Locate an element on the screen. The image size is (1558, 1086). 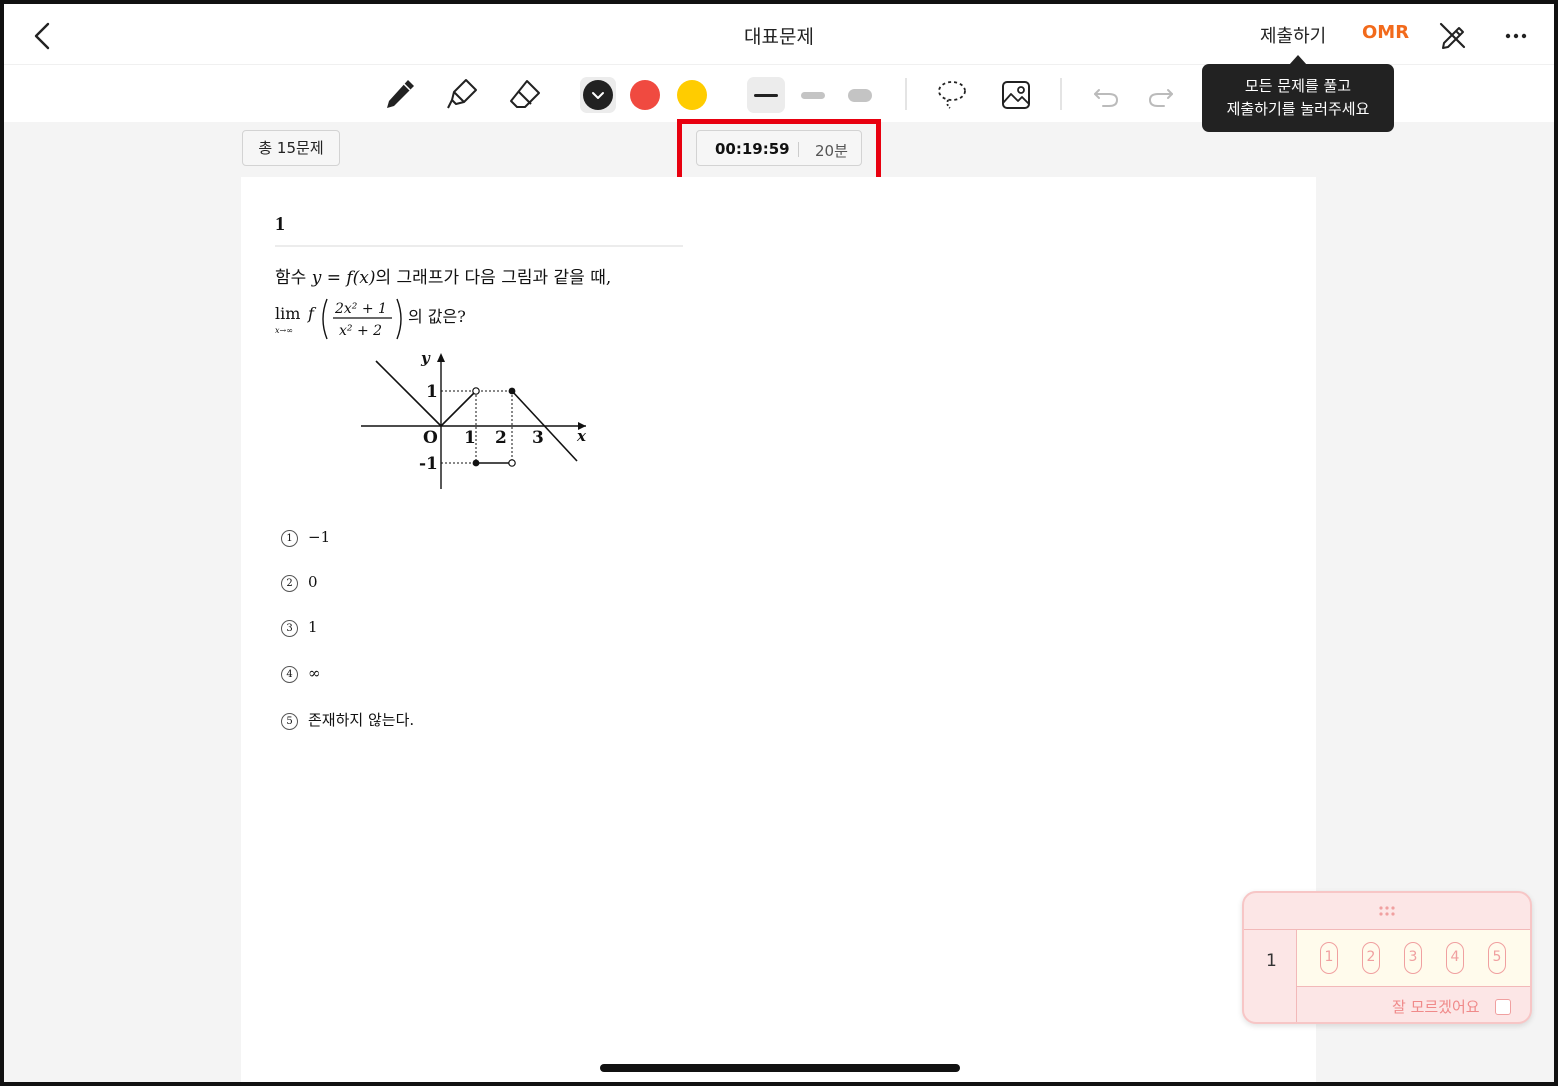
choice-1: 1 −1 is located at coordinates (305, 537).